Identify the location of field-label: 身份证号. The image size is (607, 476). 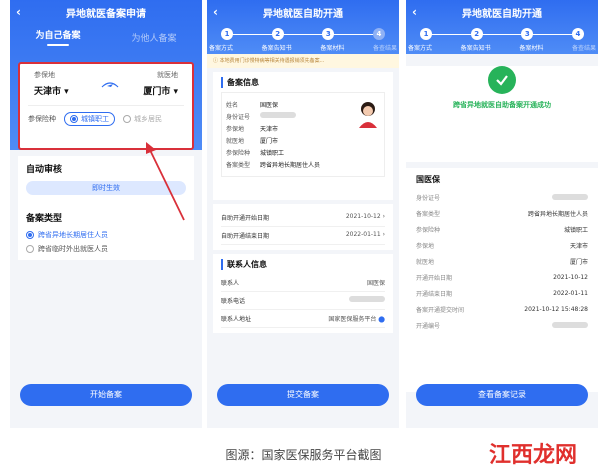
(238, 117).